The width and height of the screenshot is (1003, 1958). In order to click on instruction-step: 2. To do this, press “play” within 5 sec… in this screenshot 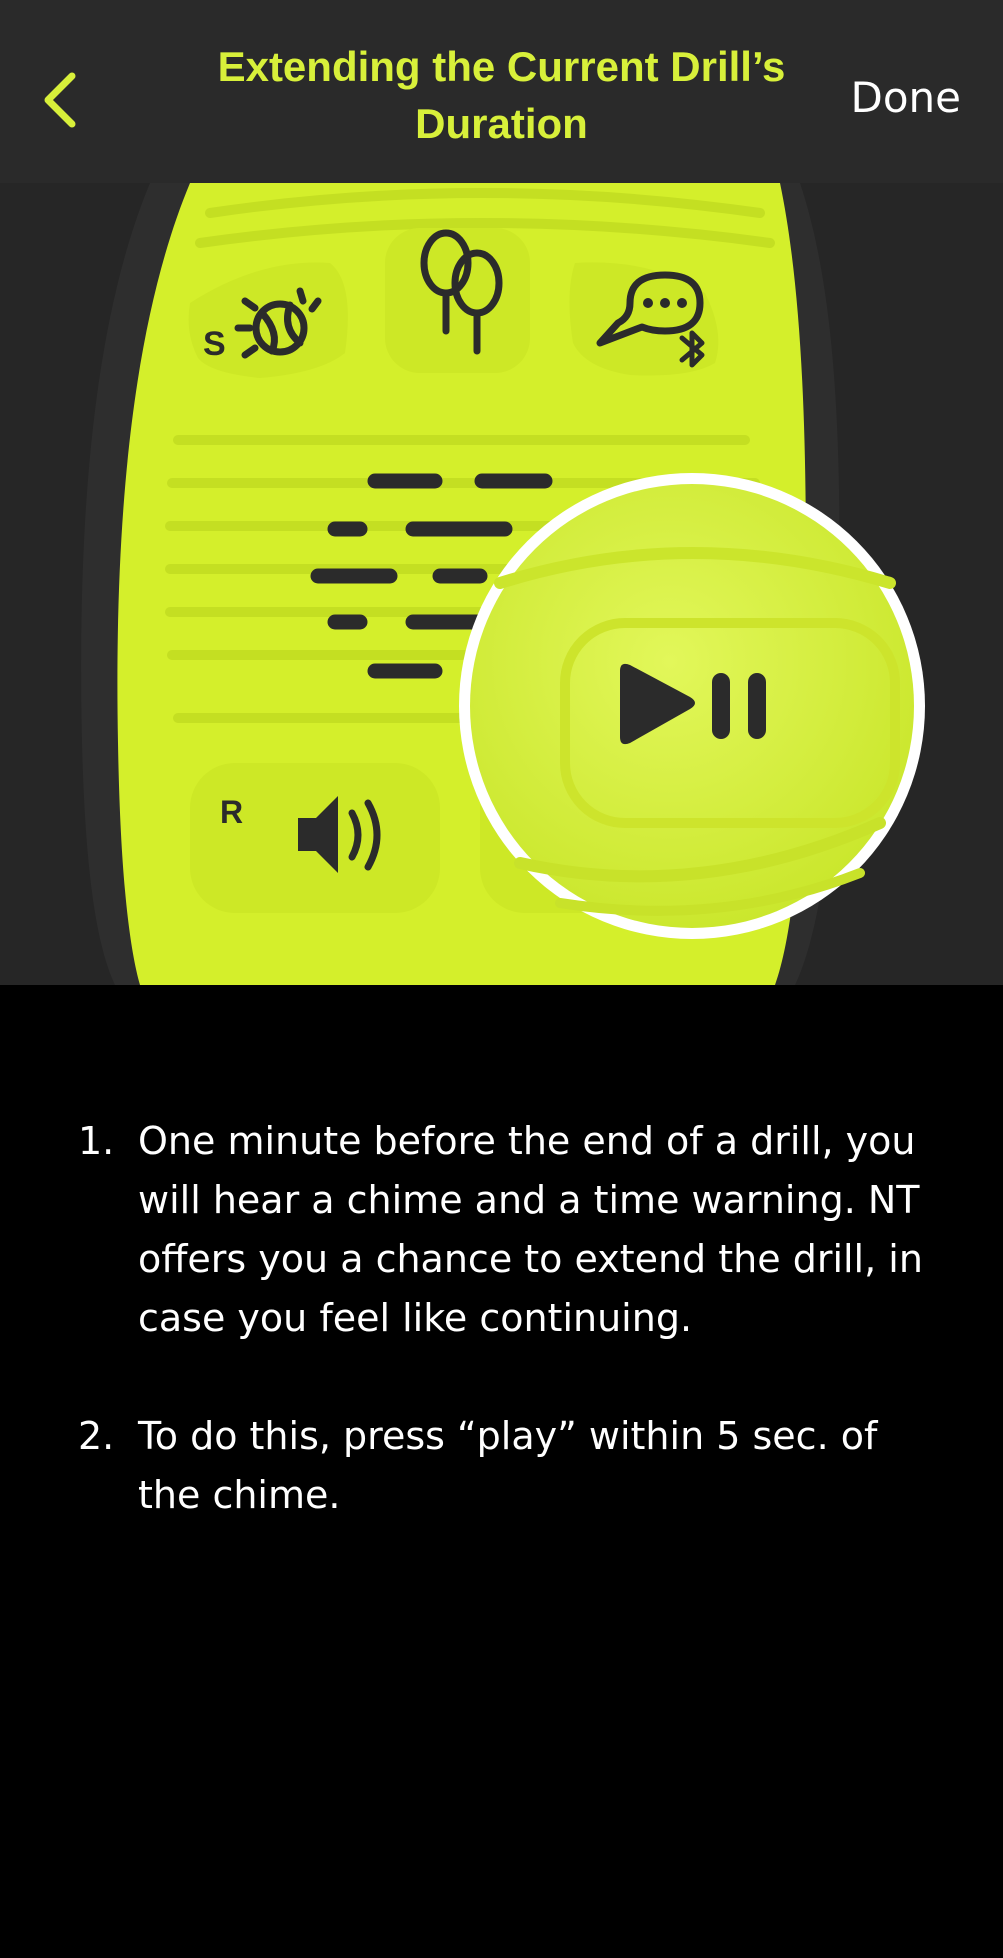, I will do `click(508, 1466)`.